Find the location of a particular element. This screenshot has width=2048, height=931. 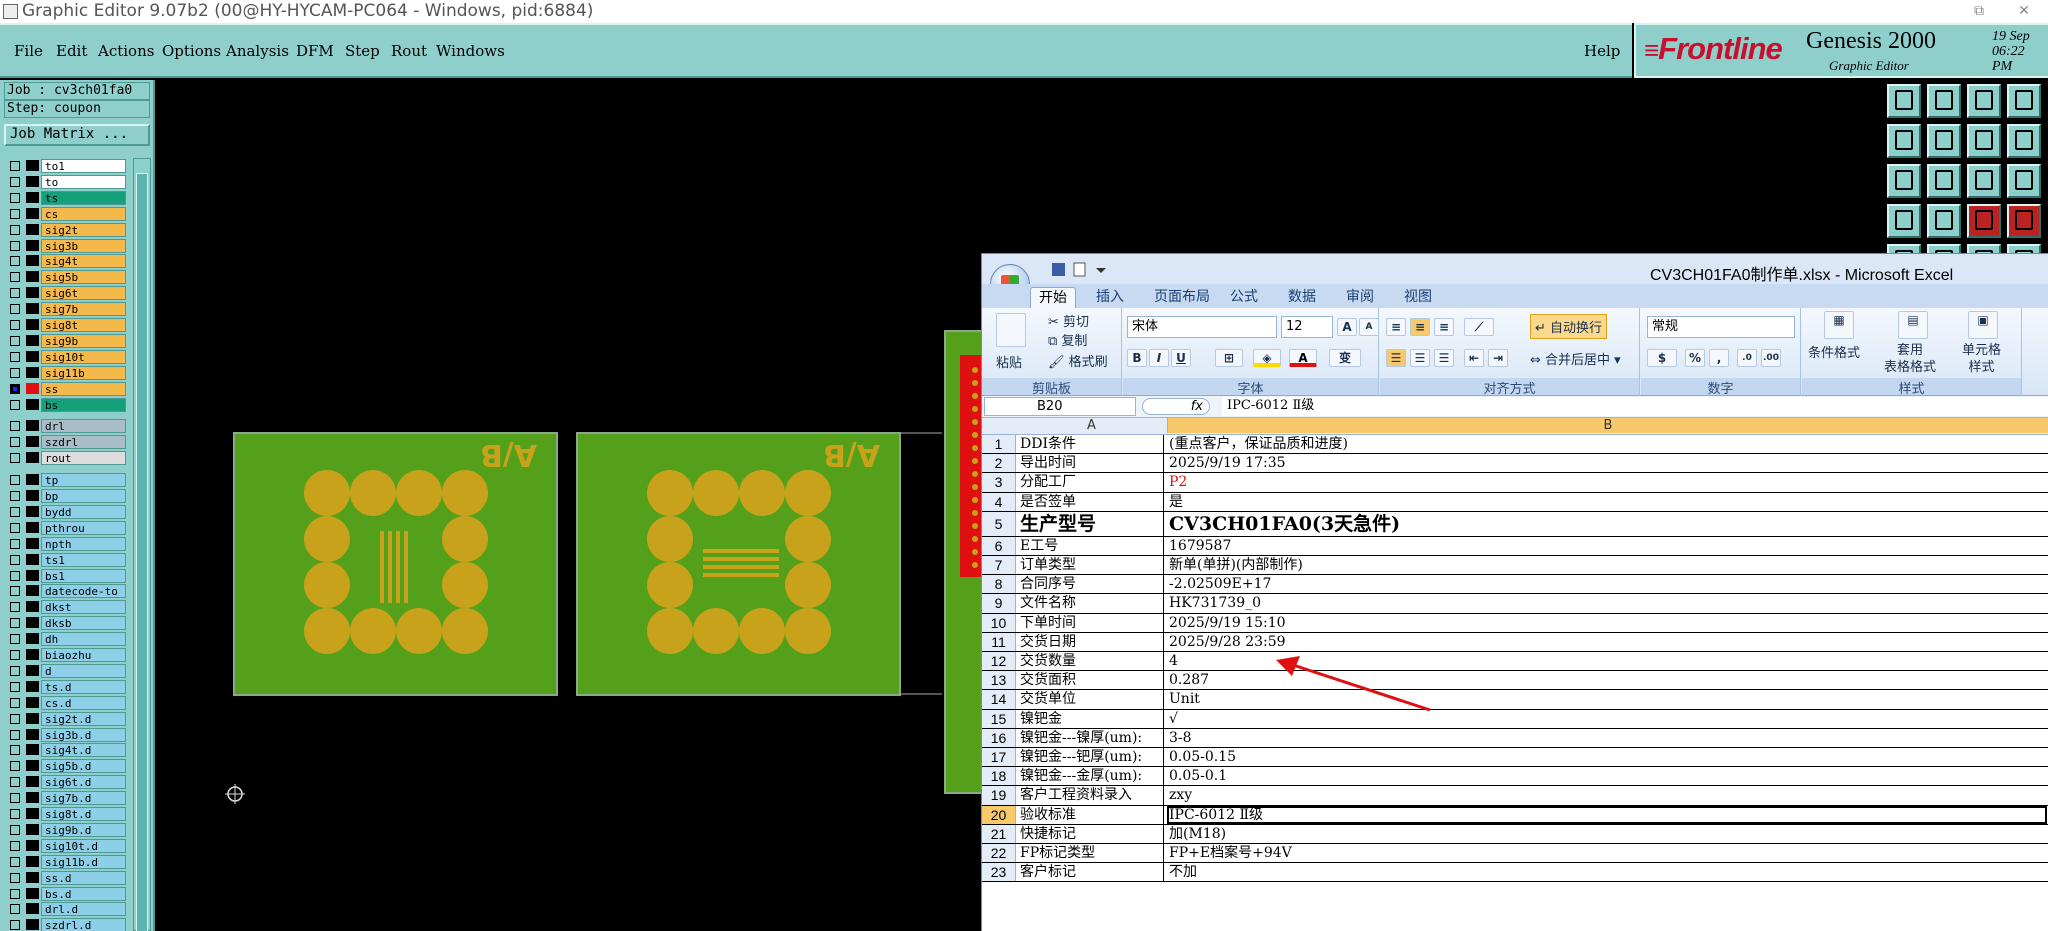

layer-row: bydd is located at coordinates (65, 511).